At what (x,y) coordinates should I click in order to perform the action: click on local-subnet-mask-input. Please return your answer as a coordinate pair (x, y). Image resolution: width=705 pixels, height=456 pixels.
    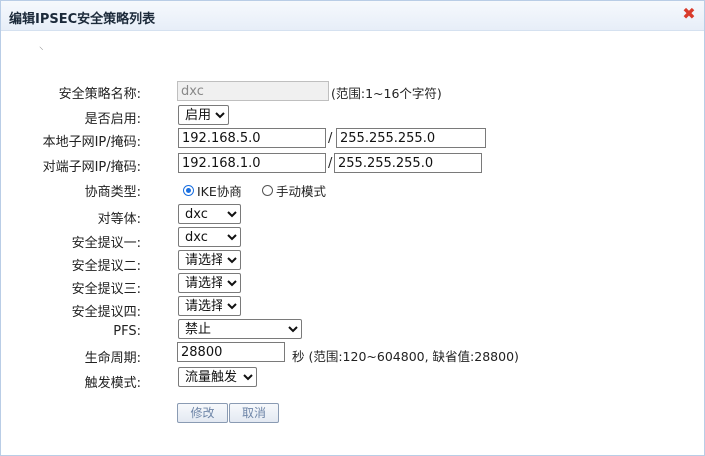
    Looking at the image, I should click on (411, 138).